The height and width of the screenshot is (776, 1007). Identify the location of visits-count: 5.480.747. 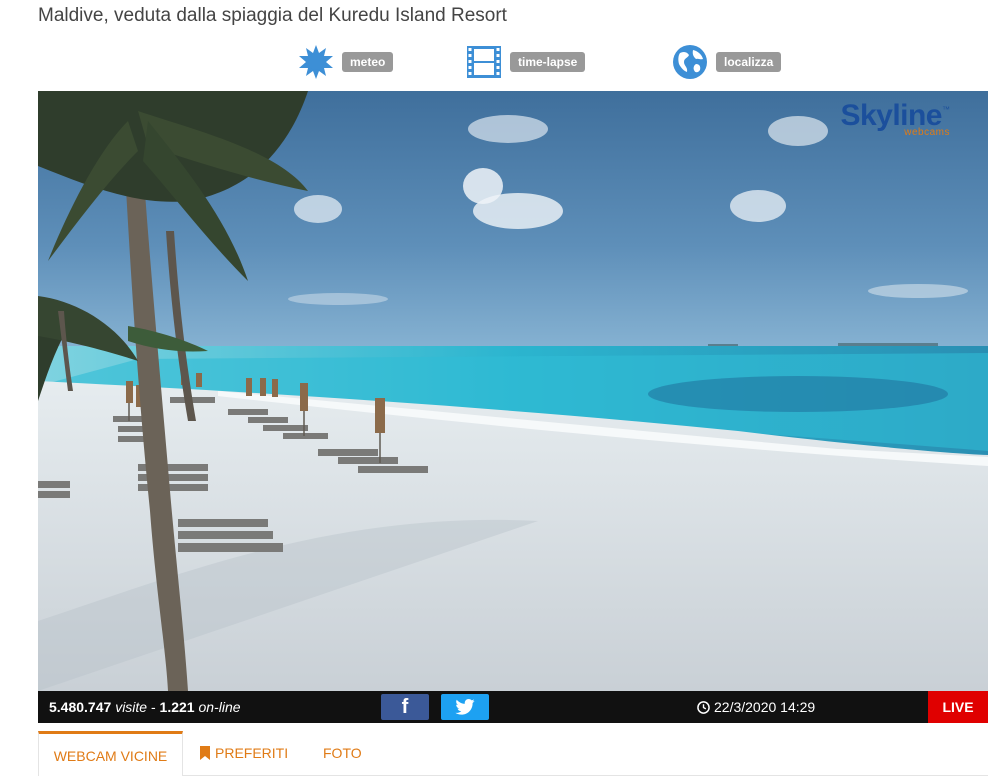
(80, 707).